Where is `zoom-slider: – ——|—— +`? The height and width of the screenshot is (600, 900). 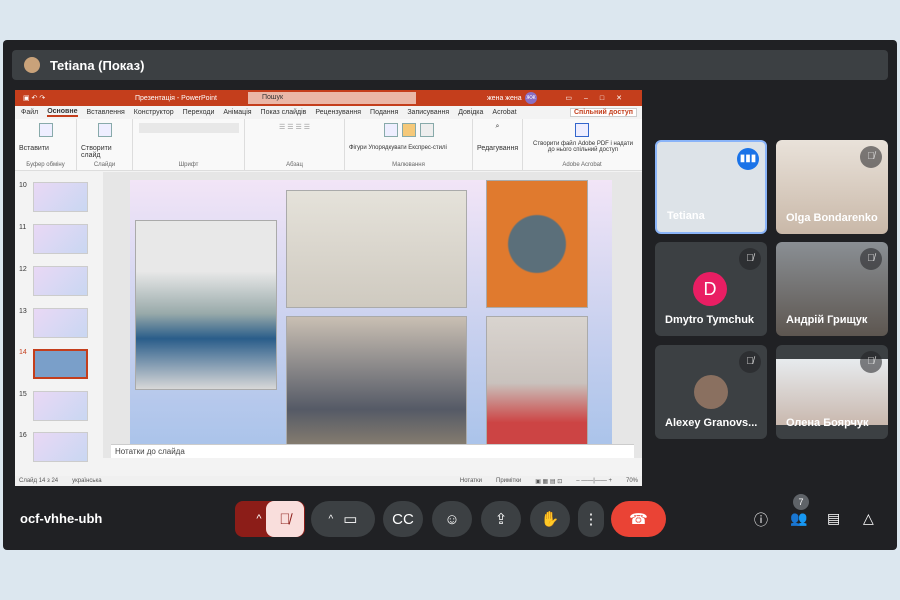 zoom-slider: – ——|—— + is located at coordinates (594, 481).